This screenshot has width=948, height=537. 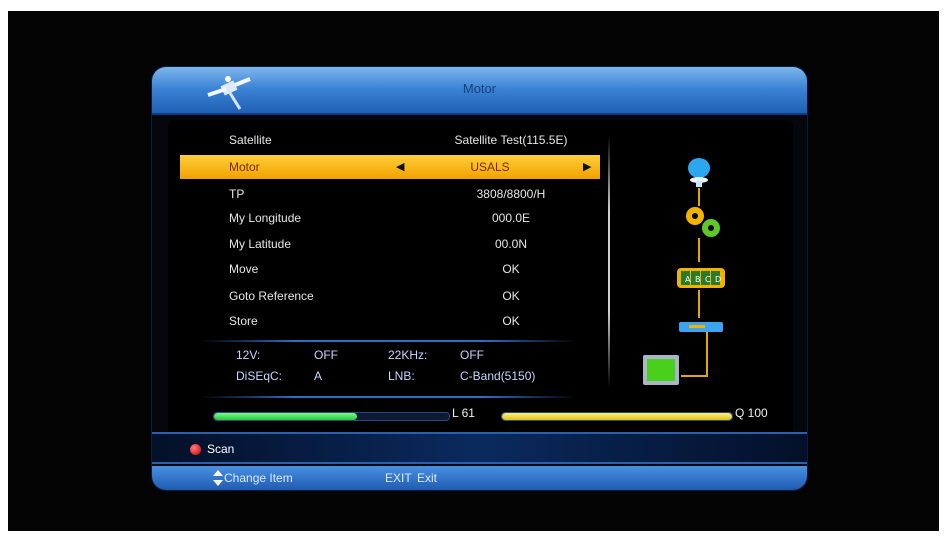 What do you see at coordinates (402, 321) in the screenshot?
I see `menu-row-store: Store OK` at bounding box center [402, 321].